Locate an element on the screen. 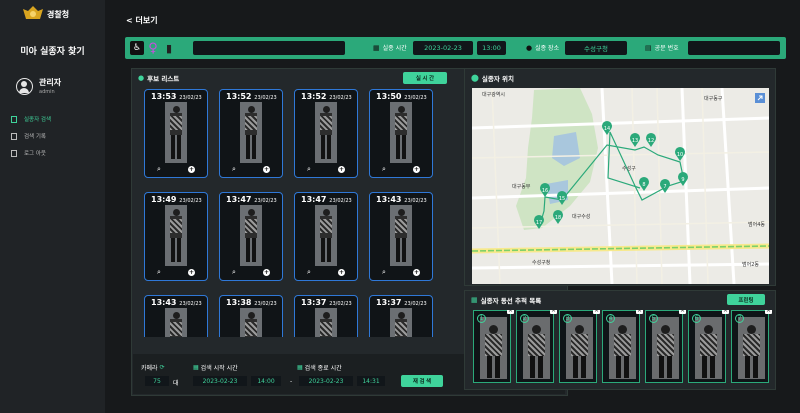  menu-item-history: 검색 기록 is located at coordinates (28, 136).